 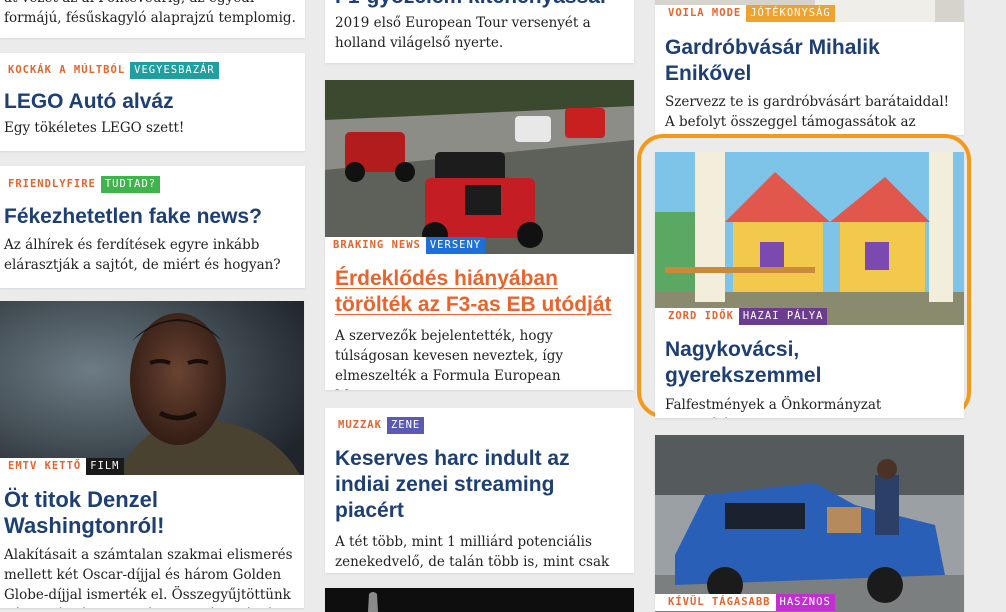 I want to click on column-tag: FRIENDLYFIRE, so click(x=50, y=184).